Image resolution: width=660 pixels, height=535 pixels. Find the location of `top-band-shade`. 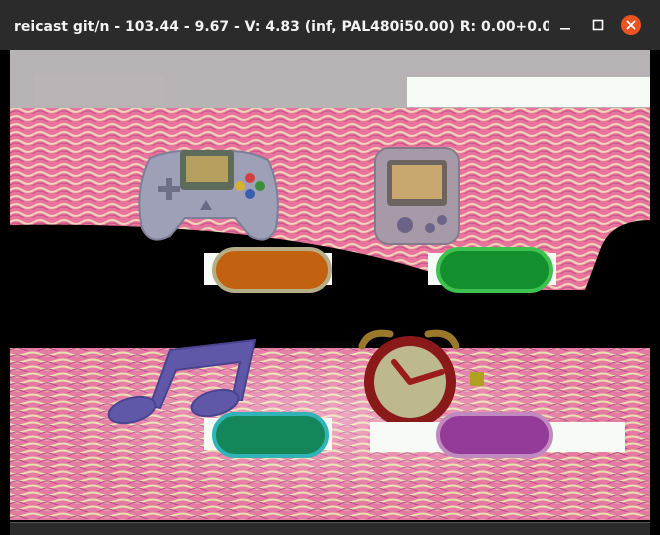

top-band-shade is located at coordinates (99, 90).